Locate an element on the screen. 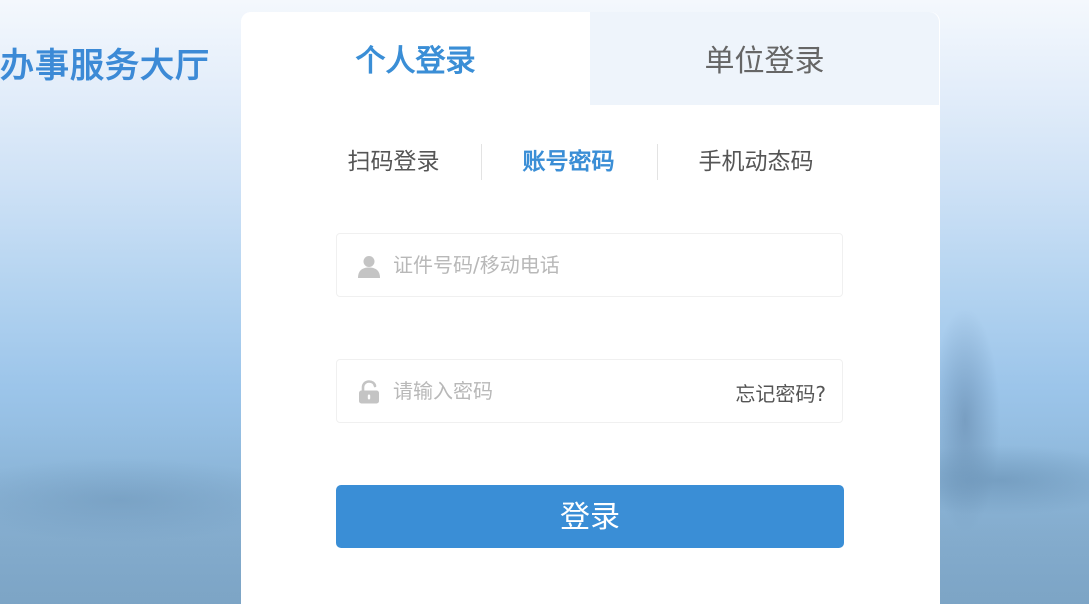 The image size is (1089, 604). tab-organization-login: 单位登录 is located at coordinates (764, 58).